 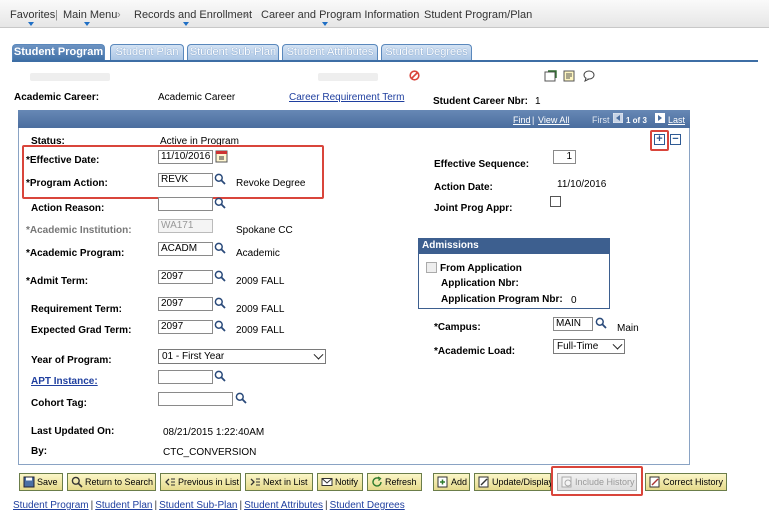 I want to click on bottom-link-student-sub-plan: Student Sub-Plan, so click(x=198, y=505).